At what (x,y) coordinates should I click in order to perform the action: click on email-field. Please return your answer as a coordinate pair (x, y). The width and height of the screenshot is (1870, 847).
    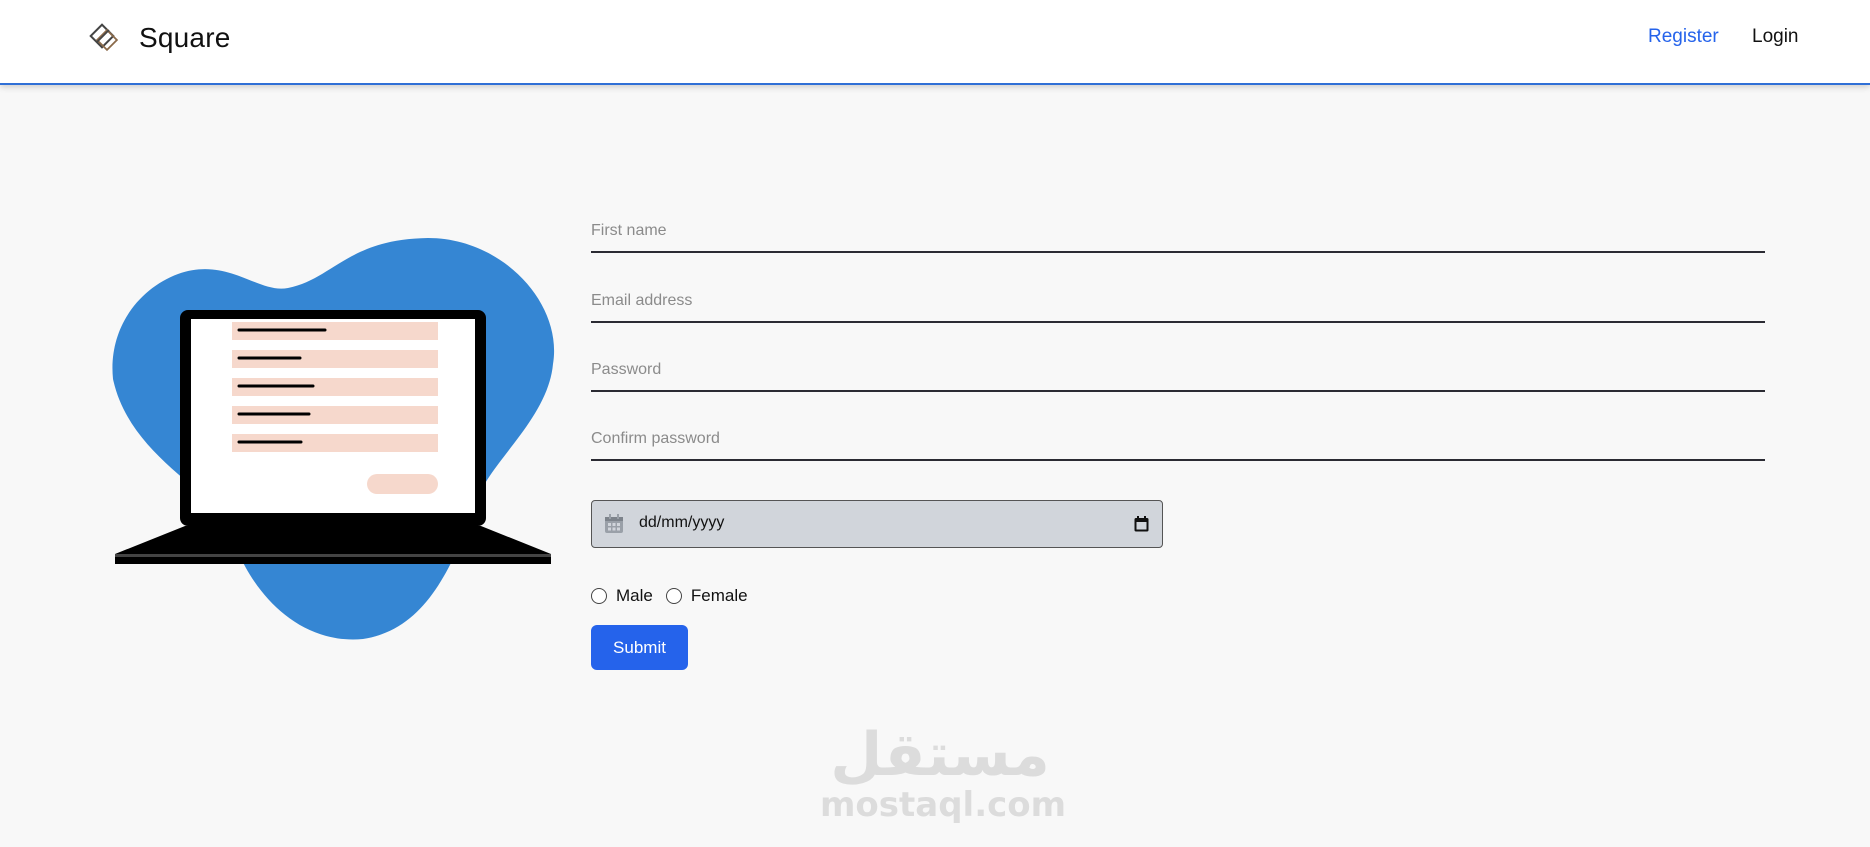
    Looking at the image, I should click on (1178, 302).